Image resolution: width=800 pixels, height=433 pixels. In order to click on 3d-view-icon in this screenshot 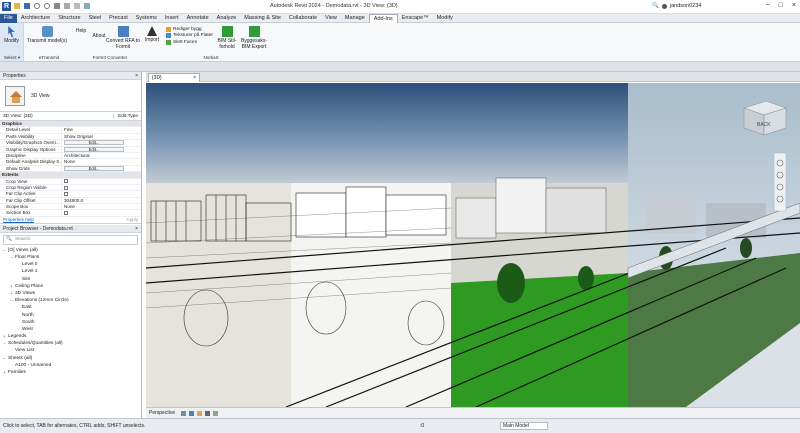, I will do `click(87, 6)`.